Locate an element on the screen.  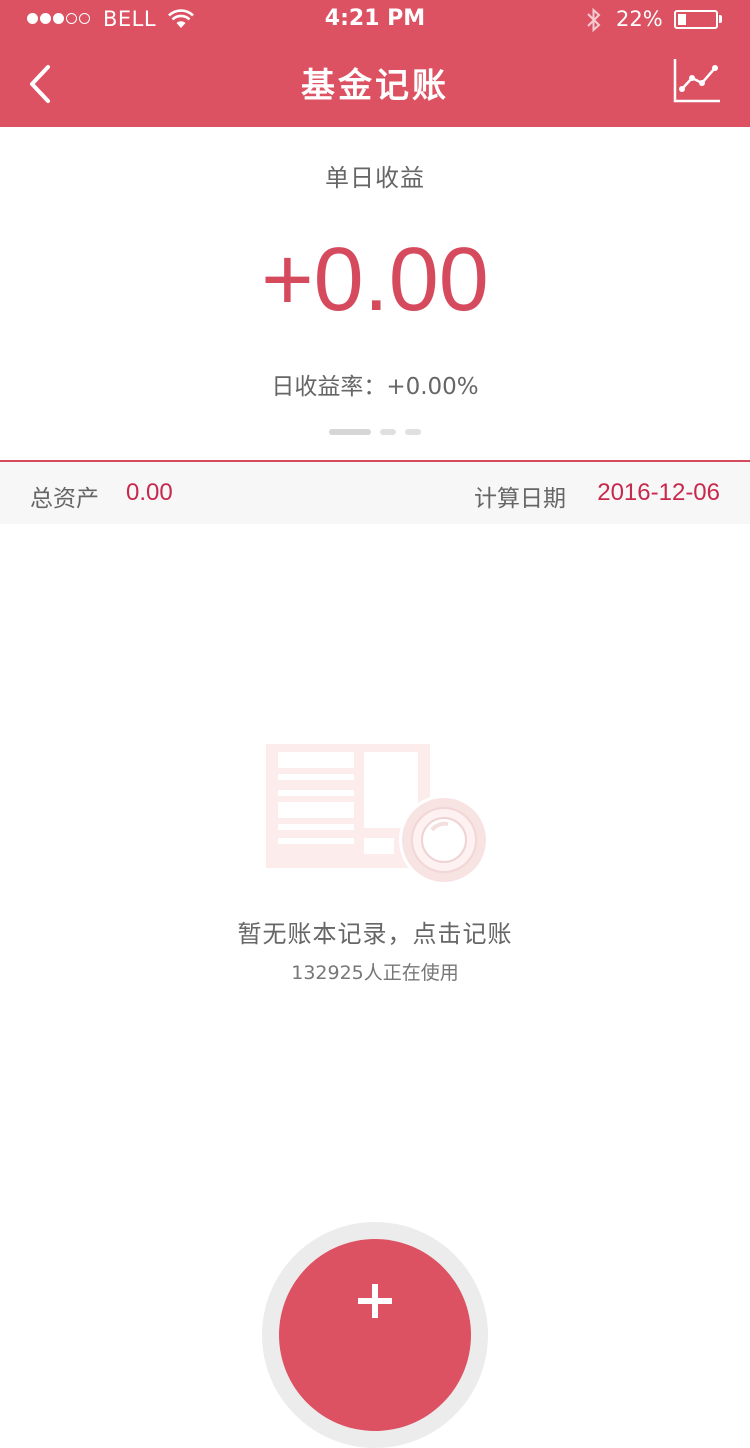
plus-icon is located at coordinates (375, 1301).